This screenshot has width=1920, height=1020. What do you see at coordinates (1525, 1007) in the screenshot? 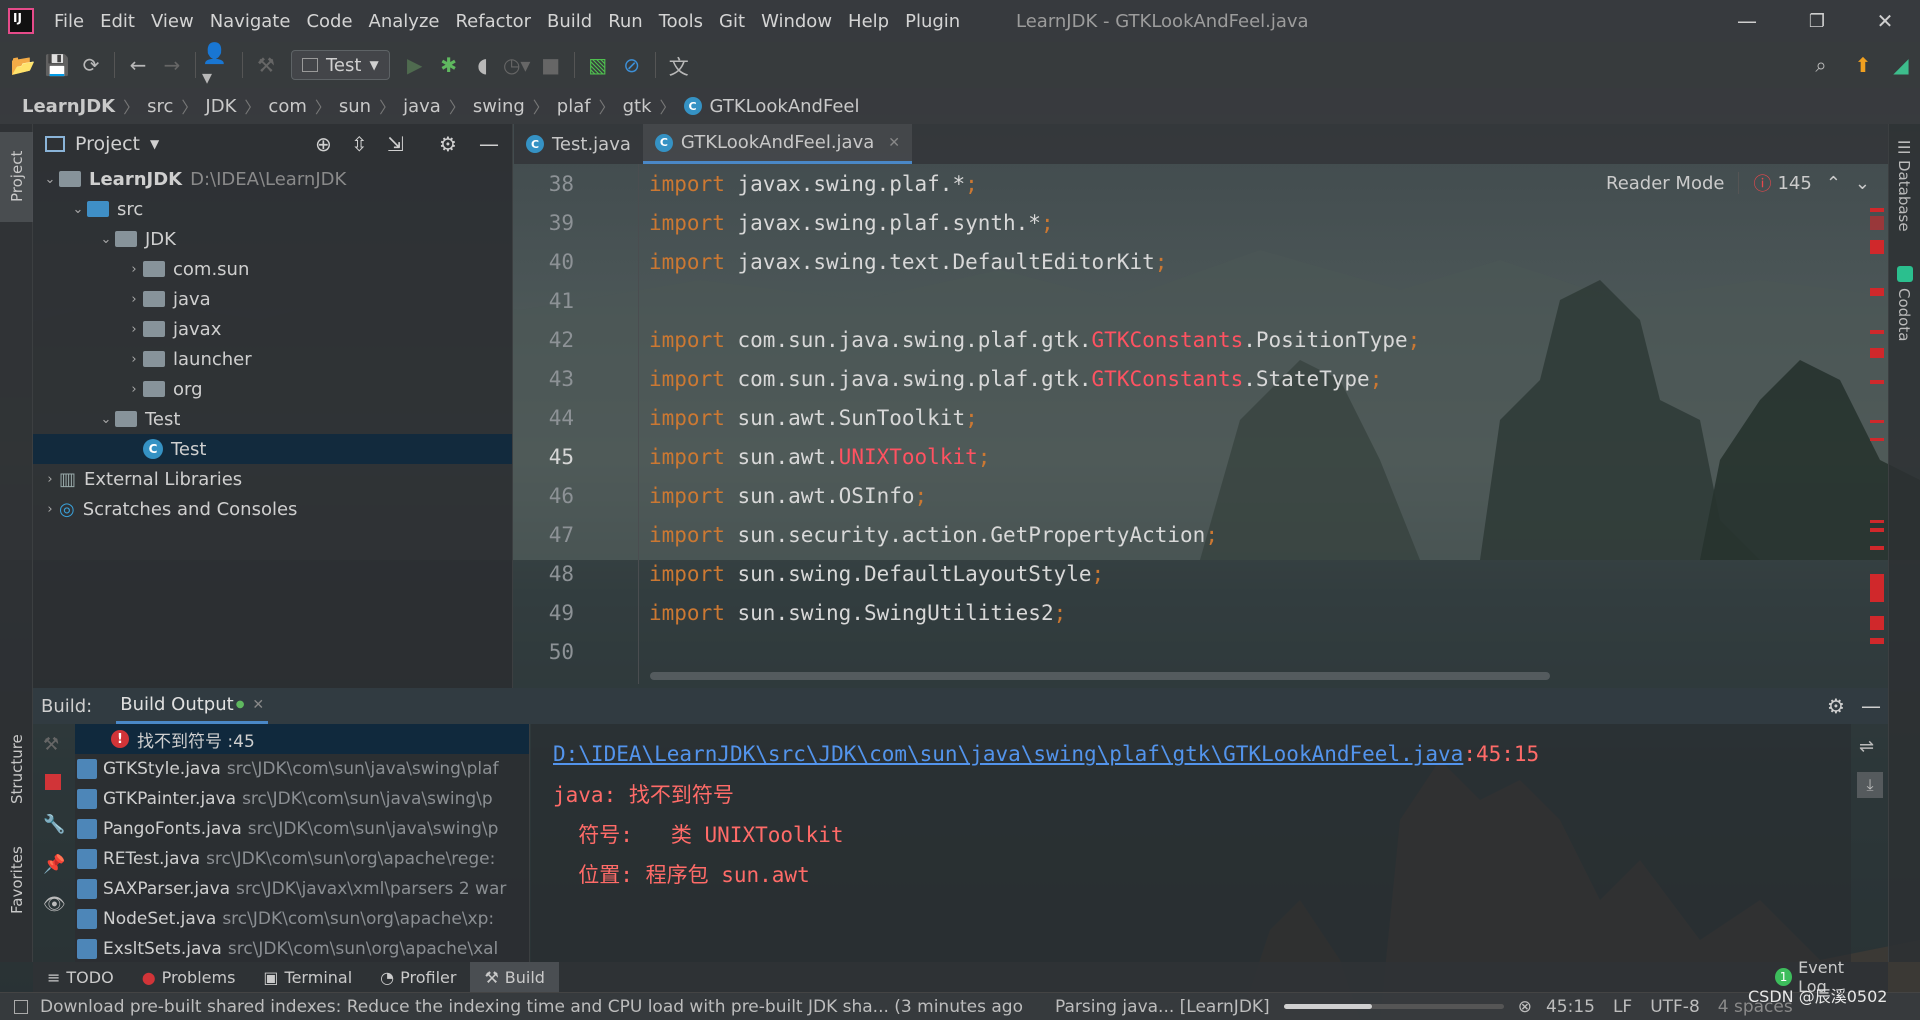
I see `cancel-task-icon: ⊗` at bounding box center [1525, 1007].